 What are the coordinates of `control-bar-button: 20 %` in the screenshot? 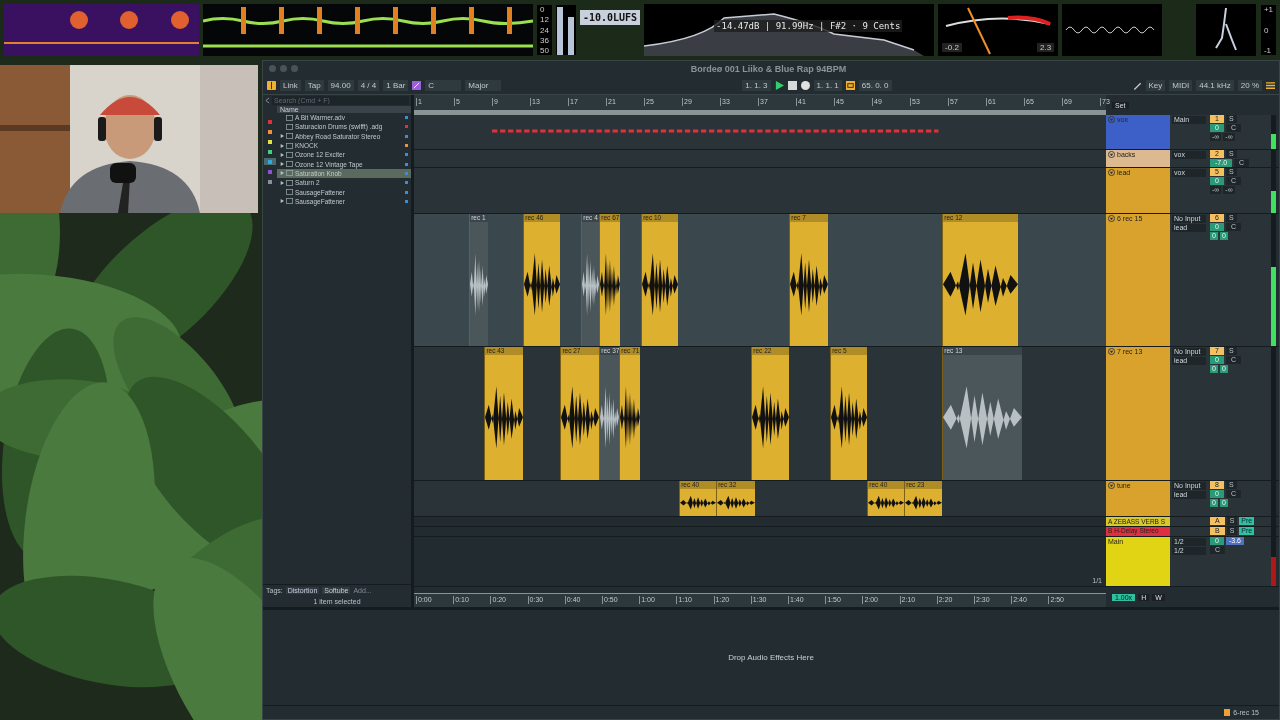 It's located at (1249, 85).